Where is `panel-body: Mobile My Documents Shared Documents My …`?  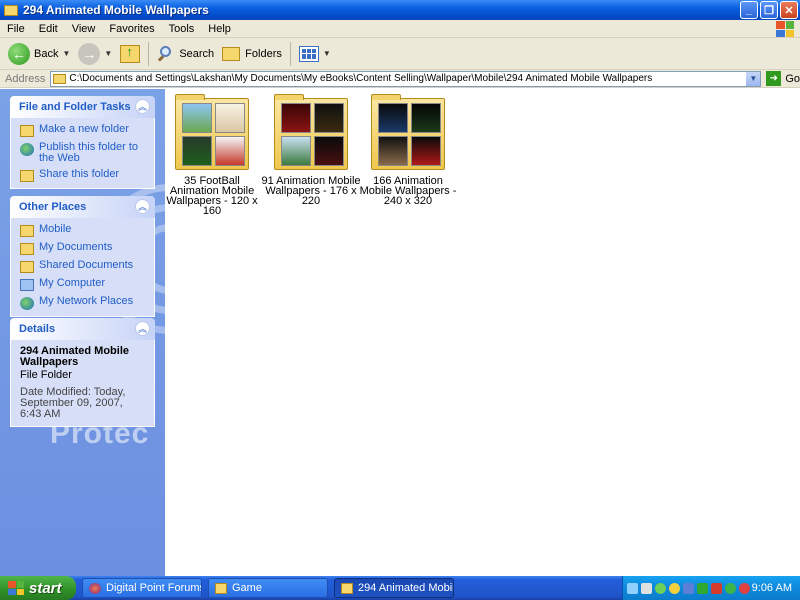
panel-body: Mobile My Documents Shared Documents My … is located at coordinates (82, 267).